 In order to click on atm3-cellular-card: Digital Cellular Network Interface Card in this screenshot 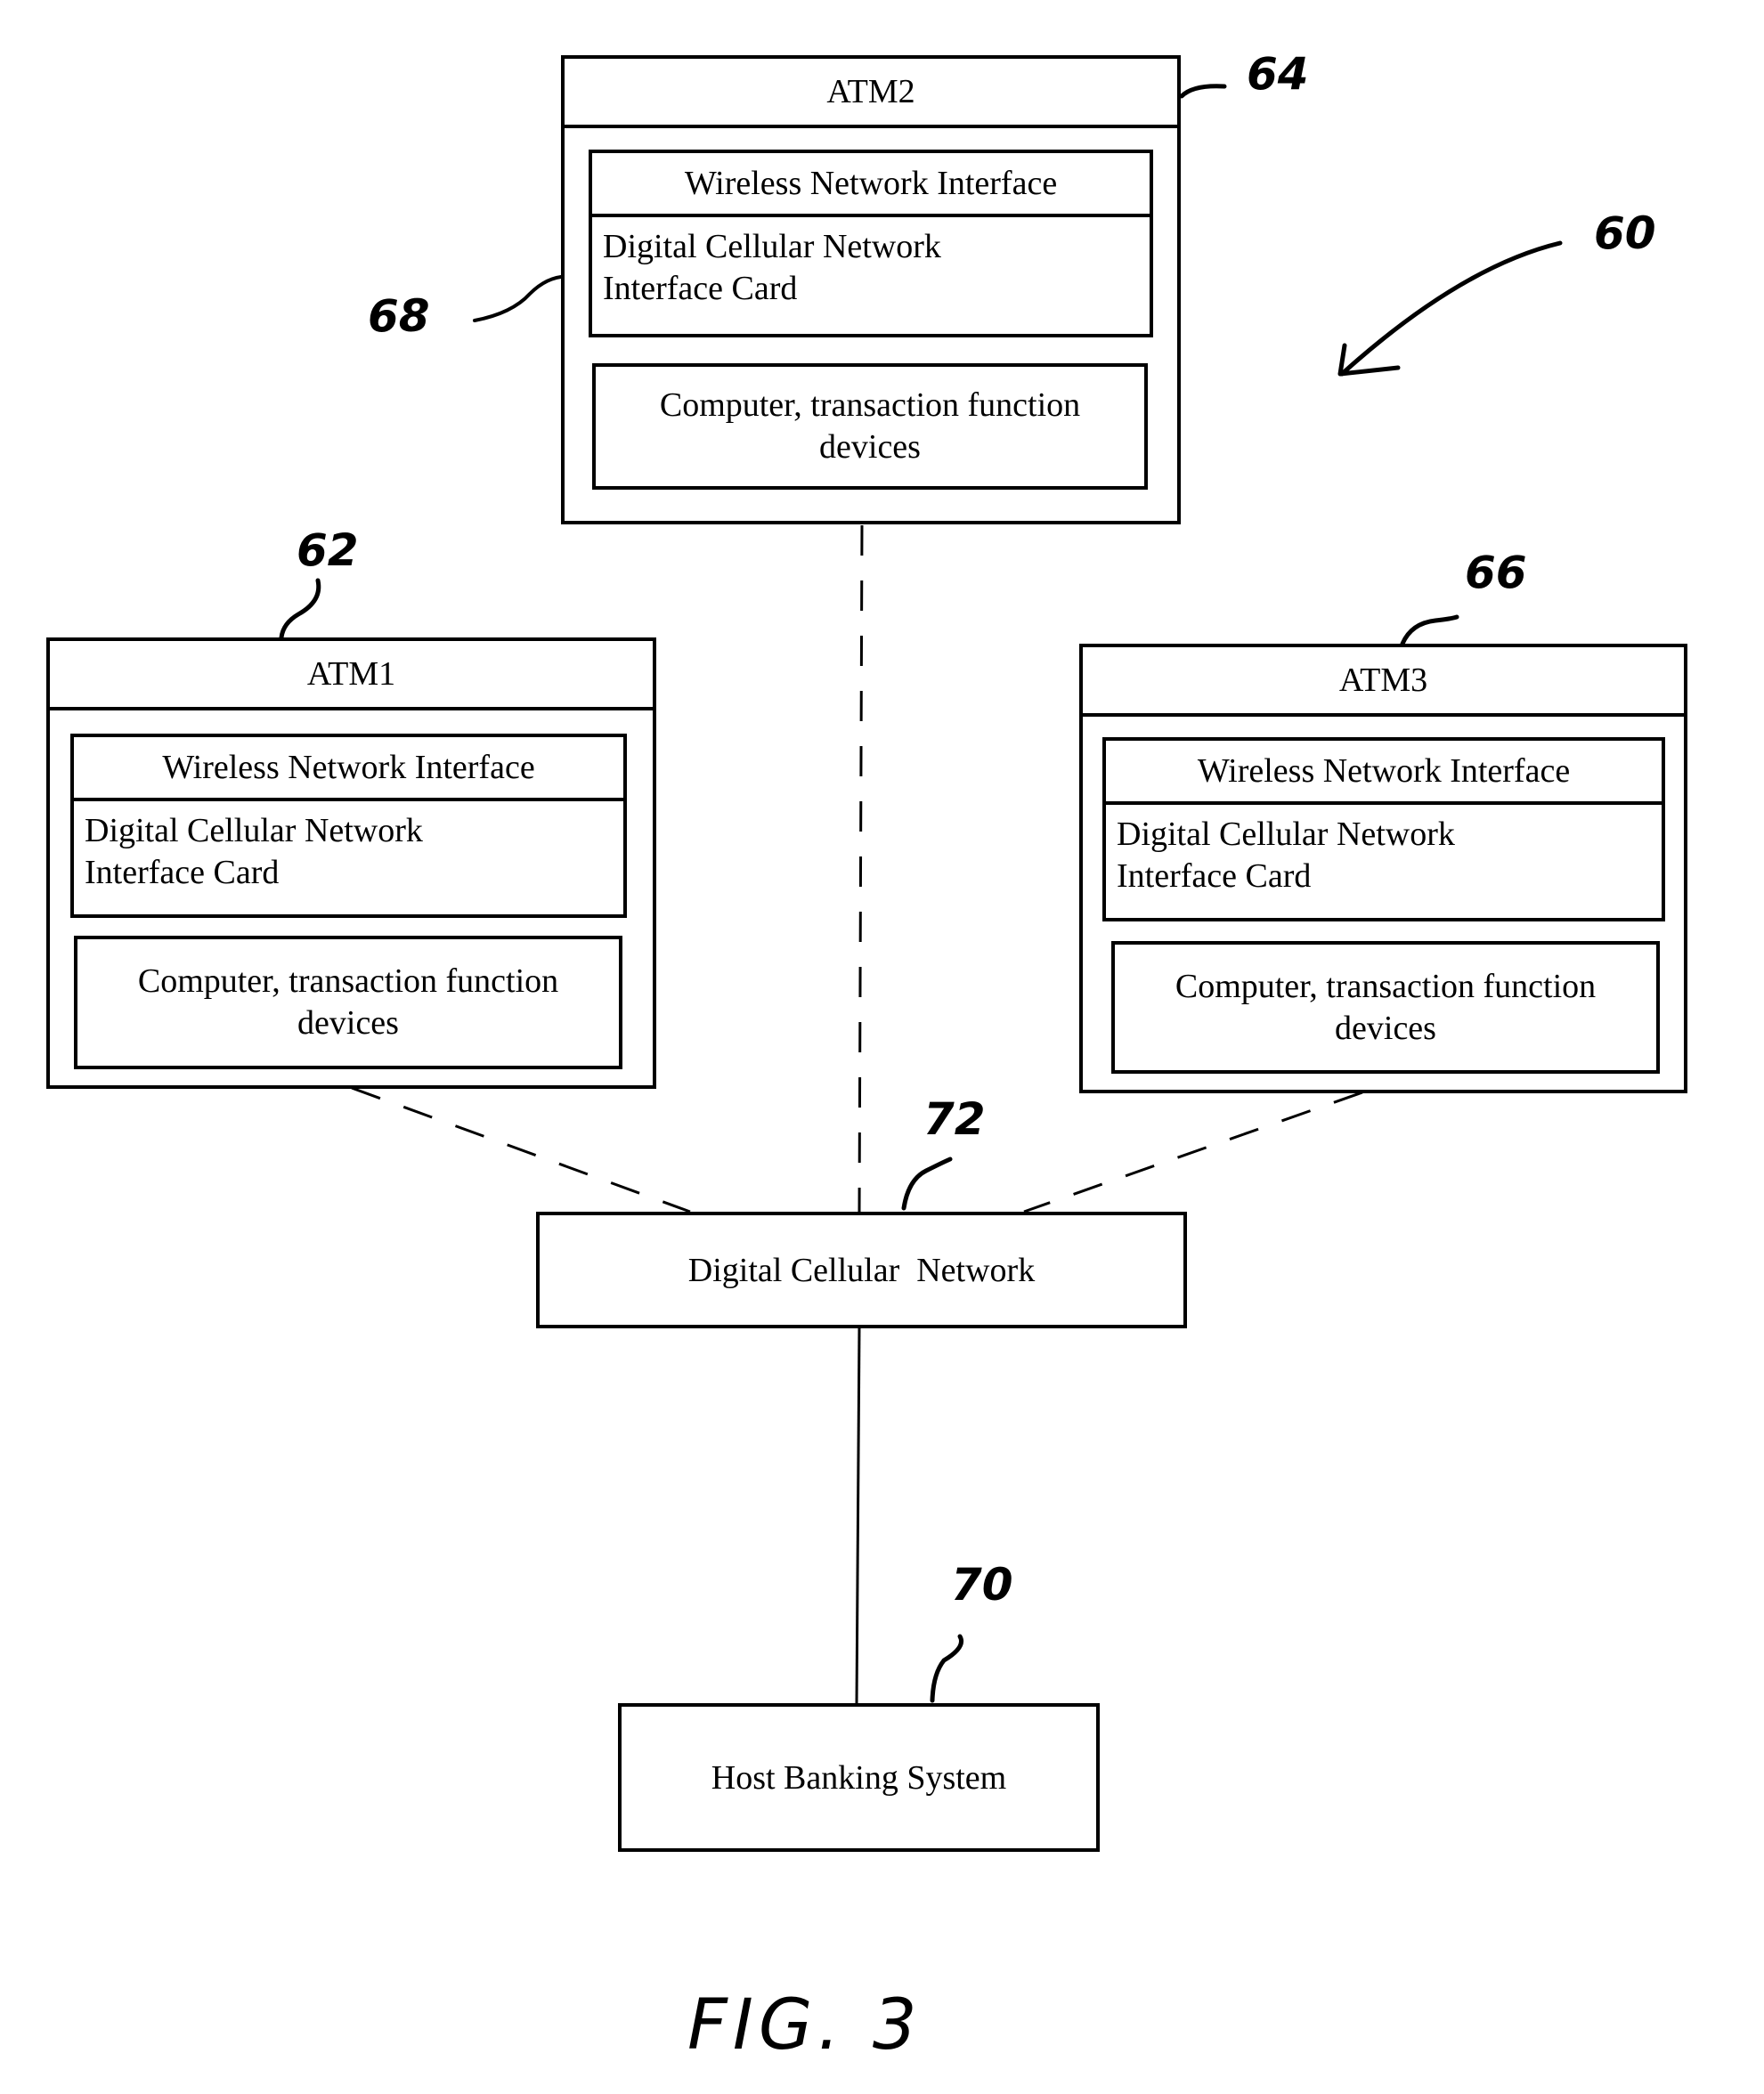, I will do `click(1286, 855)`.